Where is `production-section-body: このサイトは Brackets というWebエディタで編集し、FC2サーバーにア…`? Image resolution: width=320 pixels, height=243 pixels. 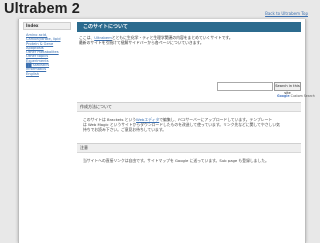
production-section-body: このサイトは Brackets というWebエディタで編集し、FC2サーバーにア… is located at coordinates (189, 122).